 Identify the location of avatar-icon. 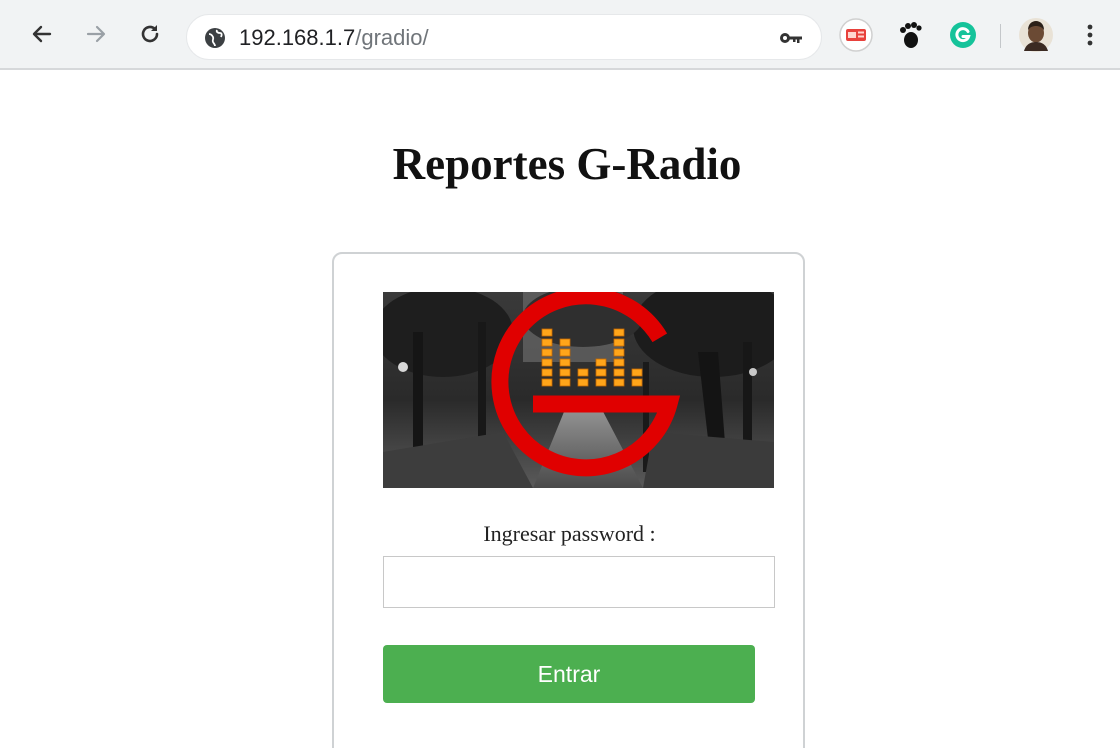
(1036, 35).